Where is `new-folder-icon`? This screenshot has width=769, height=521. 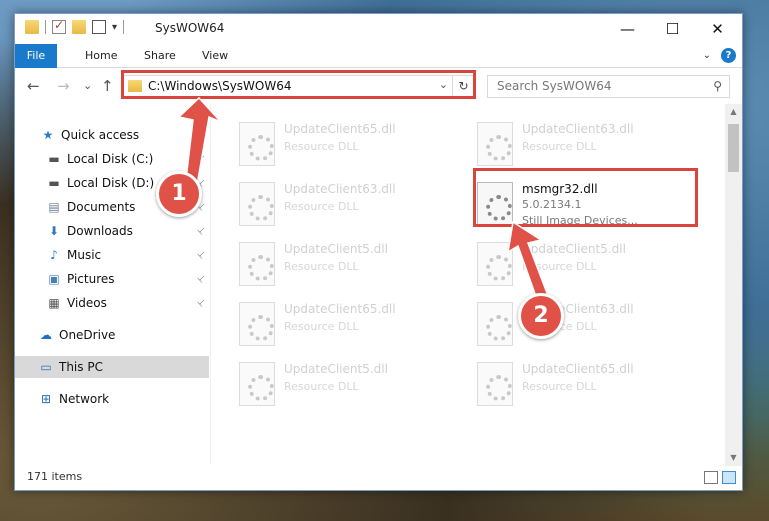 new-folder-icon is located at coordinates (79, 27).